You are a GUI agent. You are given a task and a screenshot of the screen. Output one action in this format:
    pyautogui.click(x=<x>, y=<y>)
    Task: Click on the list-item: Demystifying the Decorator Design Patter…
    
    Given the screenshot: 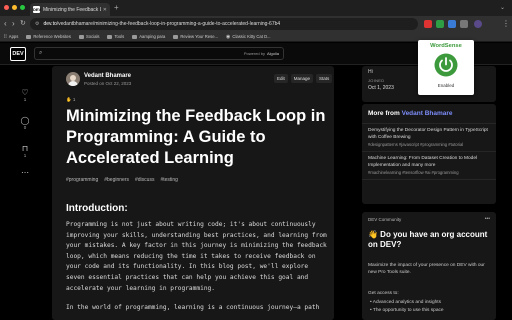 What is the action you would take?
    pyautogui.click(x=429, y=138)
    